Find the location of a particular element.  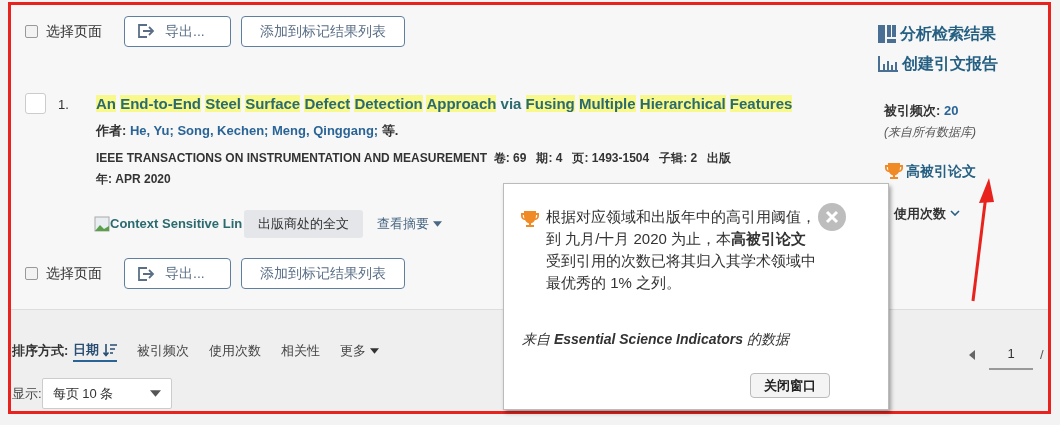

broken-image-icon is located at coordinates (102, 223).